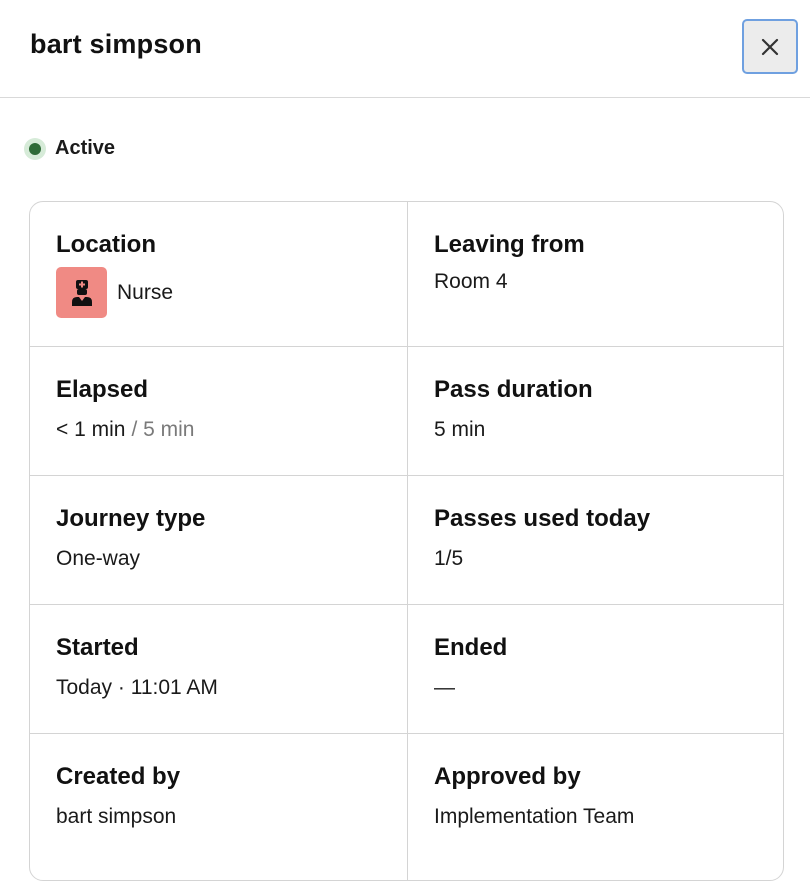  What do you see at coordinates (131, 518) in the screenshot?
I see `journey-type-label: Journey type` at bounding box center [131, 518].